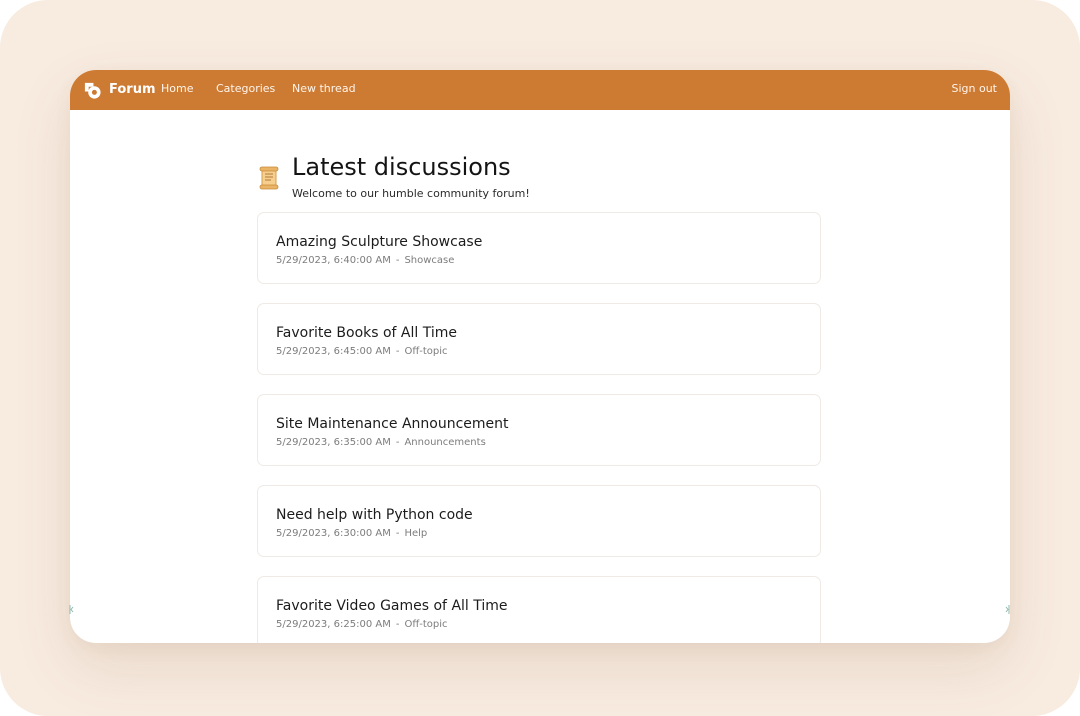  Describe the element at coordinates (333, 351) in the screenshot. I see `thread-date: 5/29/2023, 6:45:00 AM` at that location.